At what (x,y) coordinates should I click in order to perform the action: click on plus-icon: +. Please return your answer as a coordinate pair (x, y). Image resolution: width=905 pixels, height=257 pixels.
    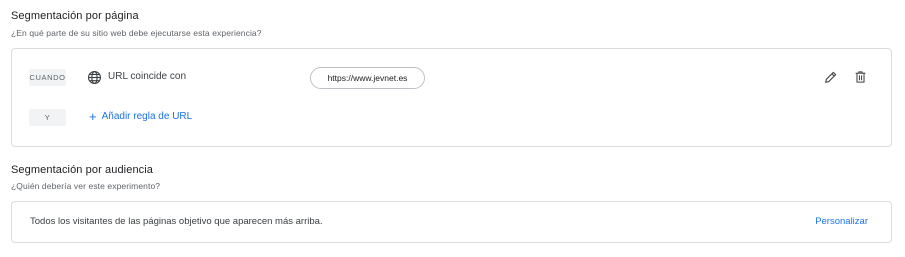
    Looking at the image, I should click on (93, 116).